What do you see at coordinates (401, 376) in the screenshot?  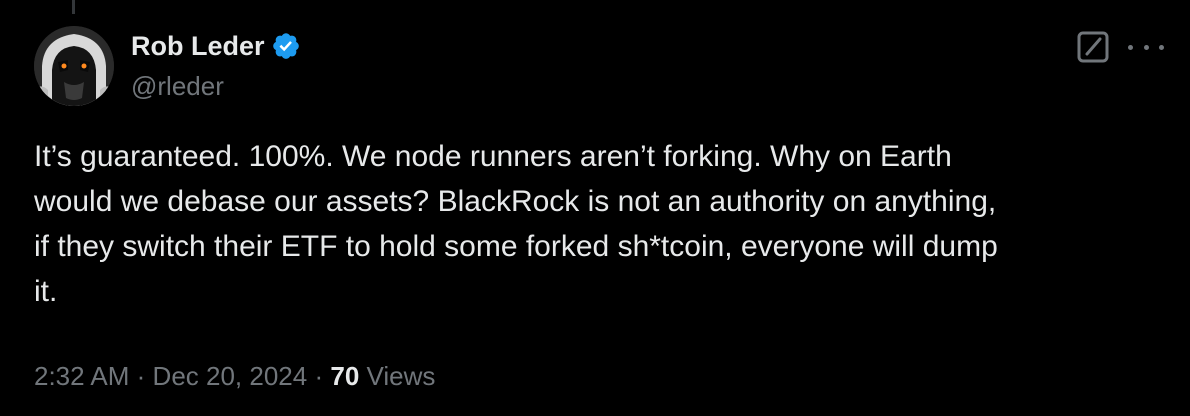 I see `views-label: Views` at bounding box center [401, 376].